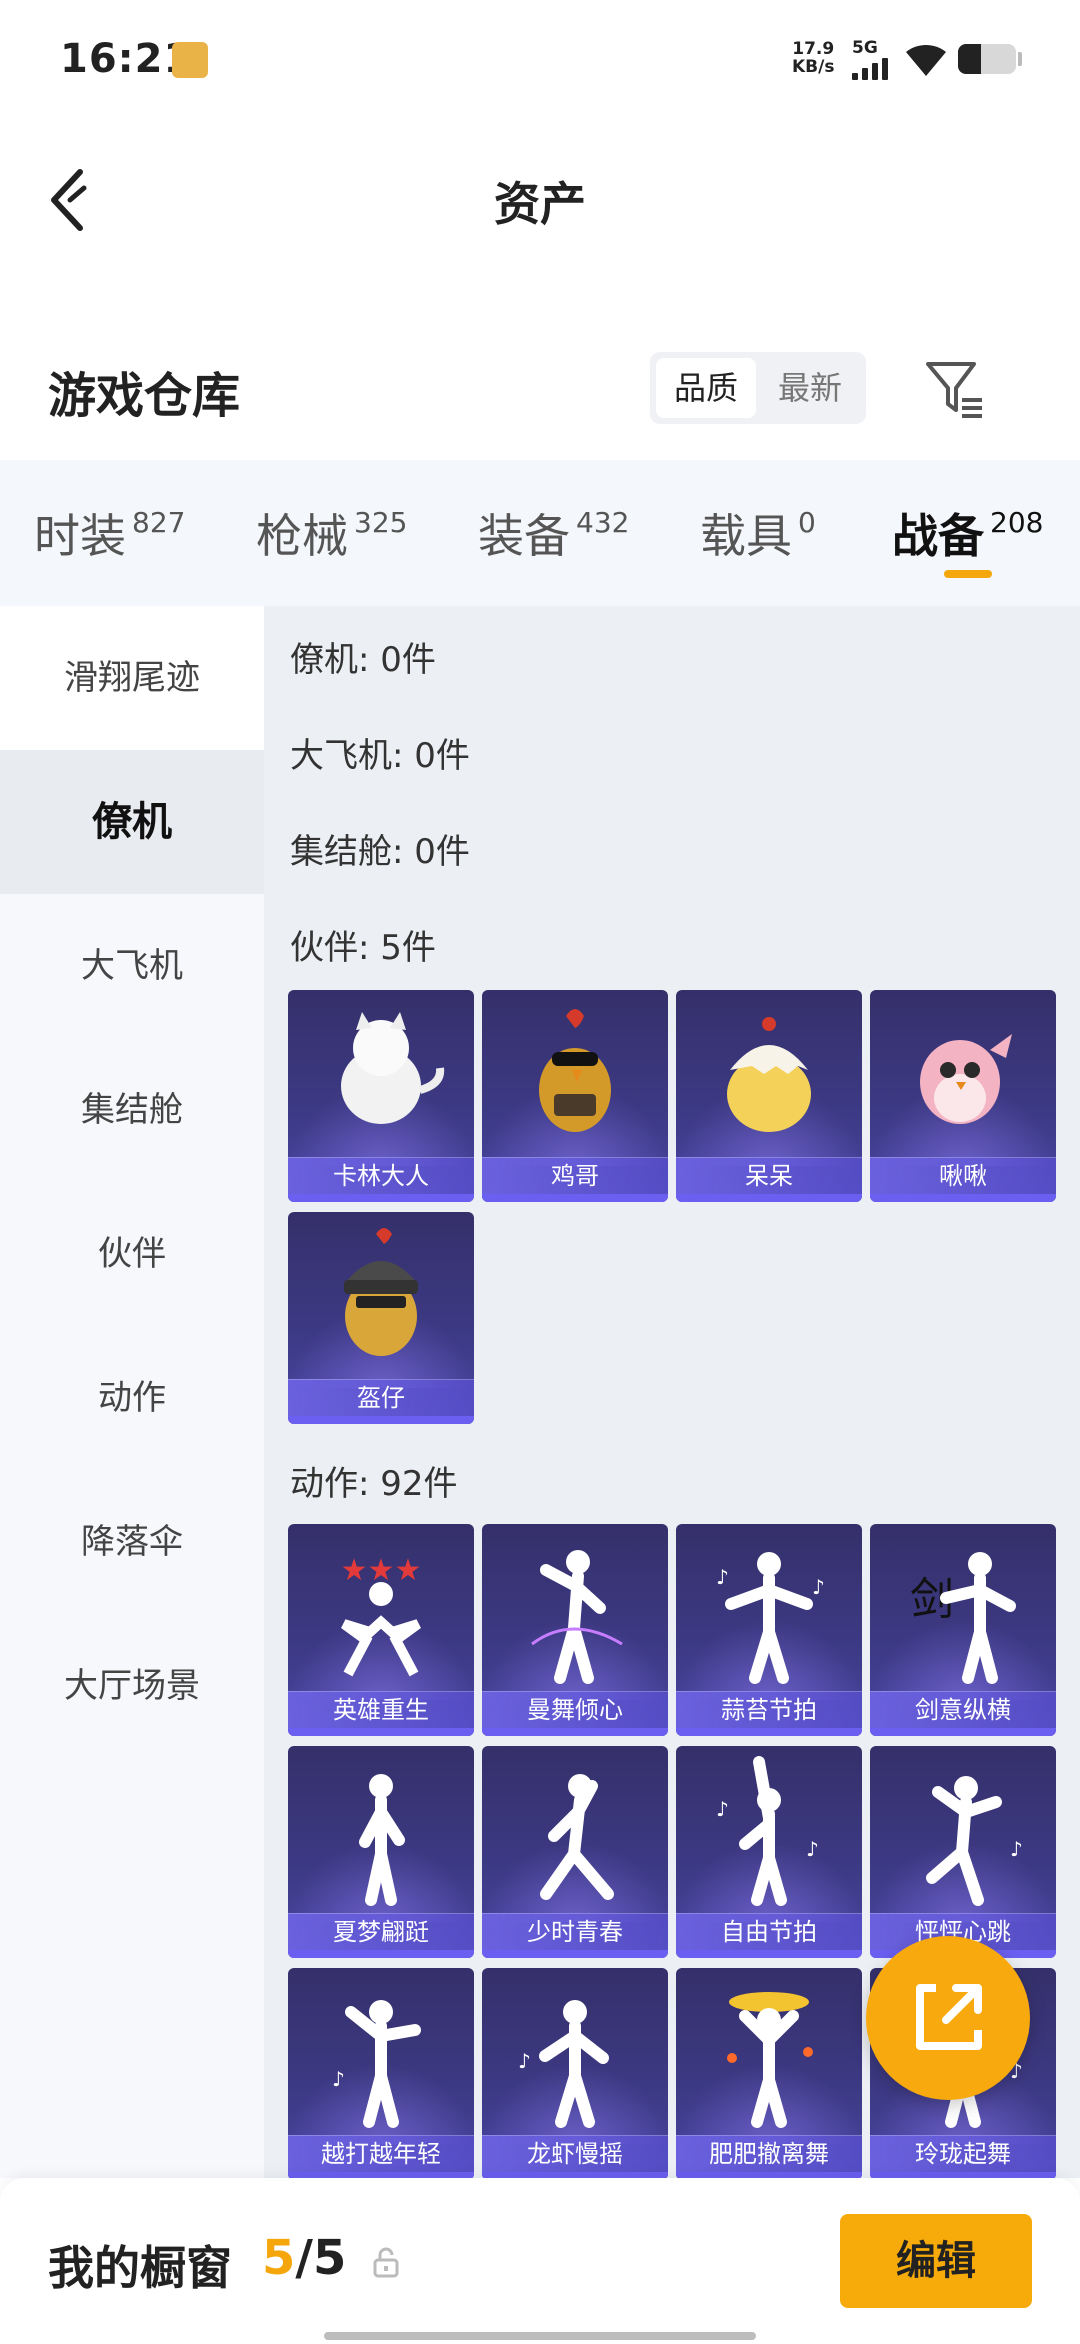  I want to click on sidebar-item-plane: 大飞机, so click(132, 966).